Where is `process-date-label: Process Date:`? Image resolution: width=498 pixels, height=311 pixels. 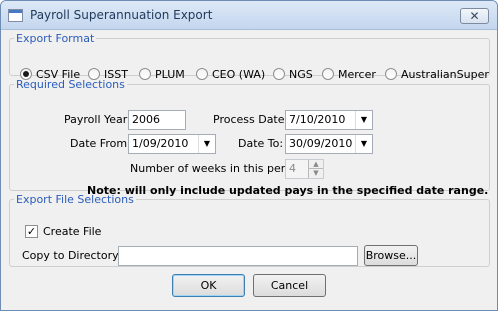
process-date-label: Process Date: is located at coordinates (251, 119).